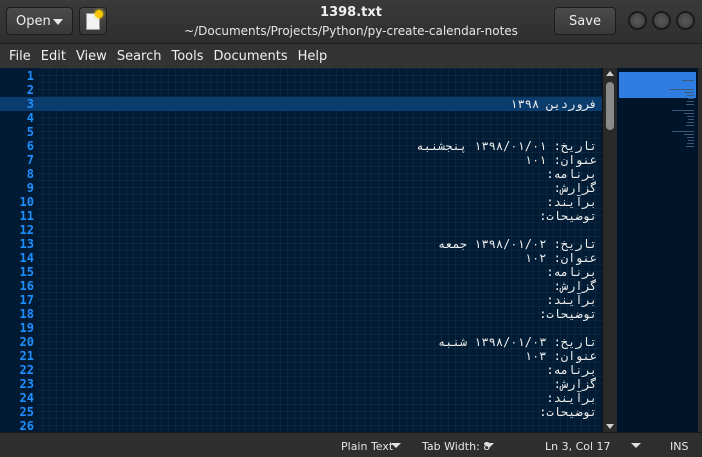 The image size is (702, 457). I want to click on menu-help: Help, so click(313, 56).